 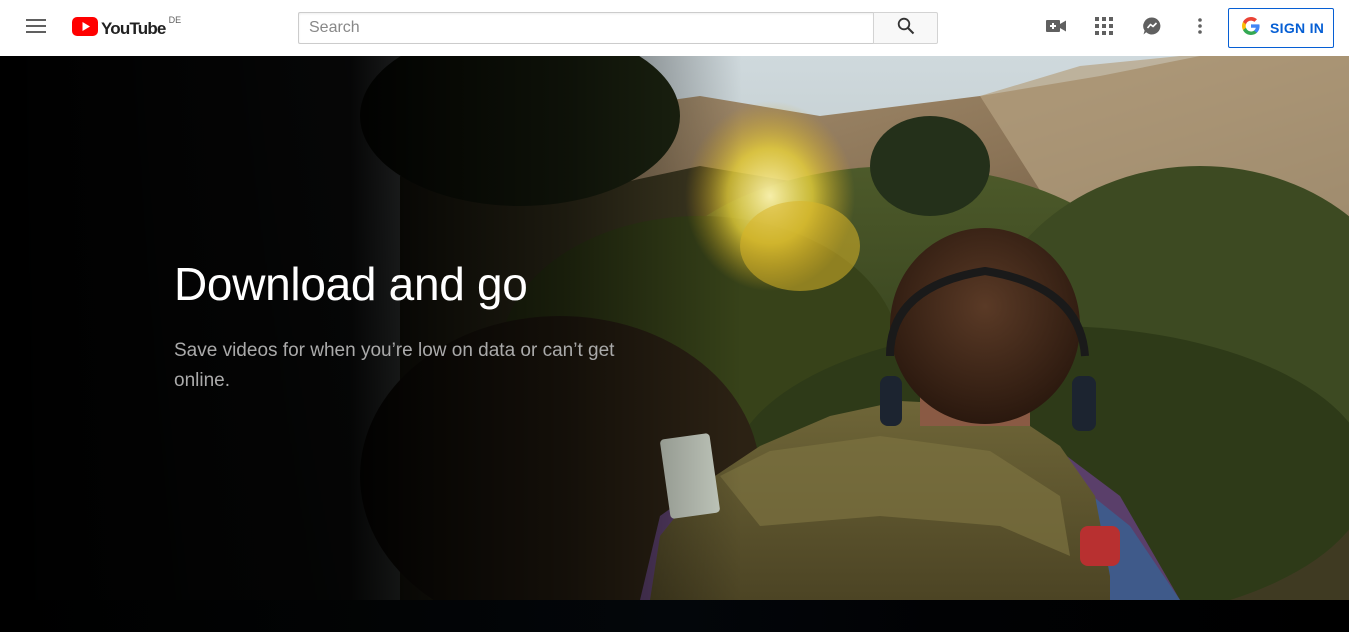 What do you see at coordinates (1251, 28) in the screenshot?
I see `google-g-icon` at bounding box center [1251, 28].